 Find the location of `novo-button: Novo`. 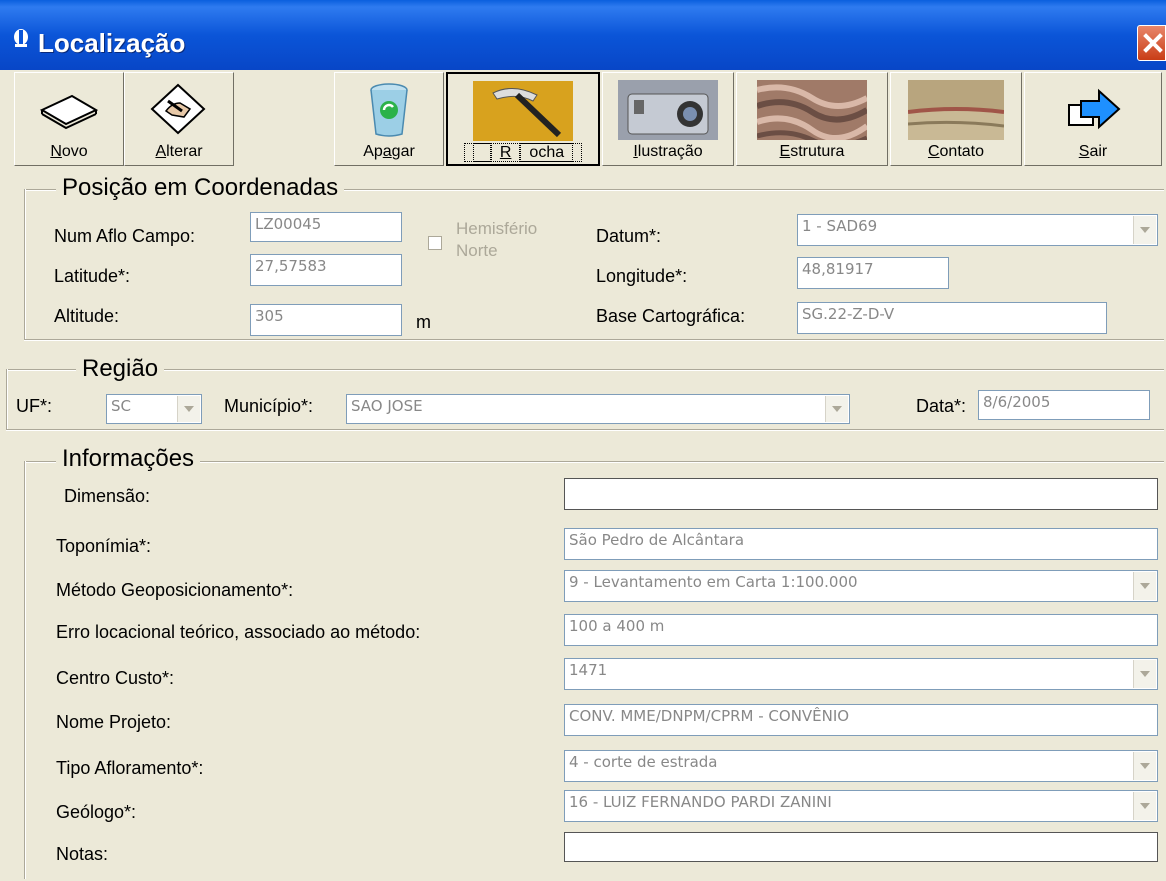

novo-button: Novo is located at coordinates (69, 119).